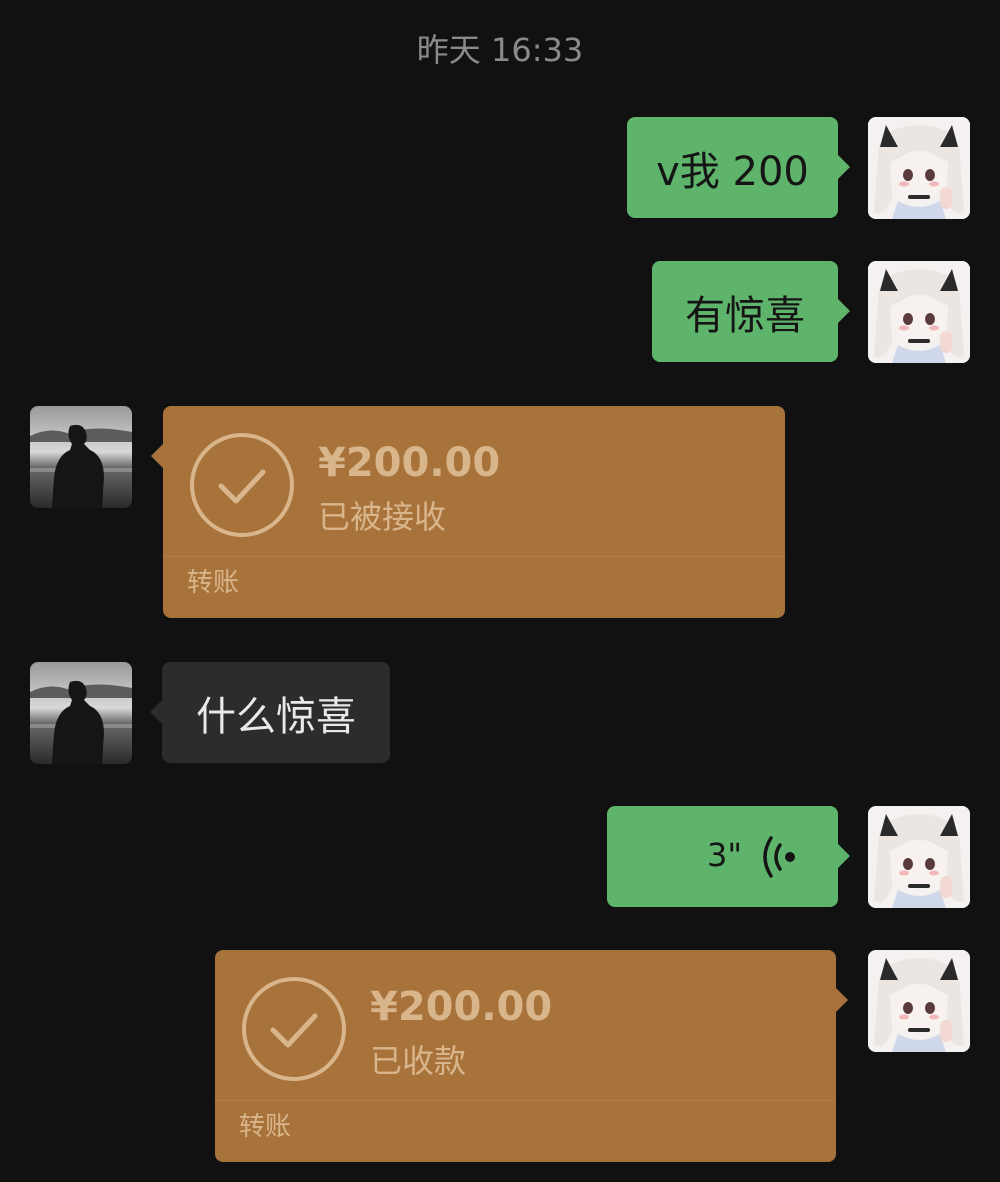 This screenshot has height=1182, width=1000. What do you see at coordinates (276, 716) in the screenshot?
I see `message-text: 什么惊喜` at bounding box center [276, 716].